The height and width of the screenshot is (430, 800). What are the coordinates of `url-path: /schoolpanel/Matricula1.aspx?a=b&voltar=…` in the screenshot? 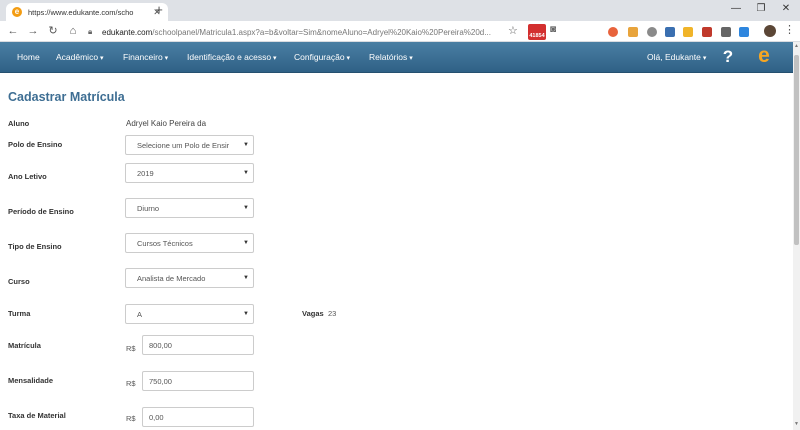 It's located at (321, 32).